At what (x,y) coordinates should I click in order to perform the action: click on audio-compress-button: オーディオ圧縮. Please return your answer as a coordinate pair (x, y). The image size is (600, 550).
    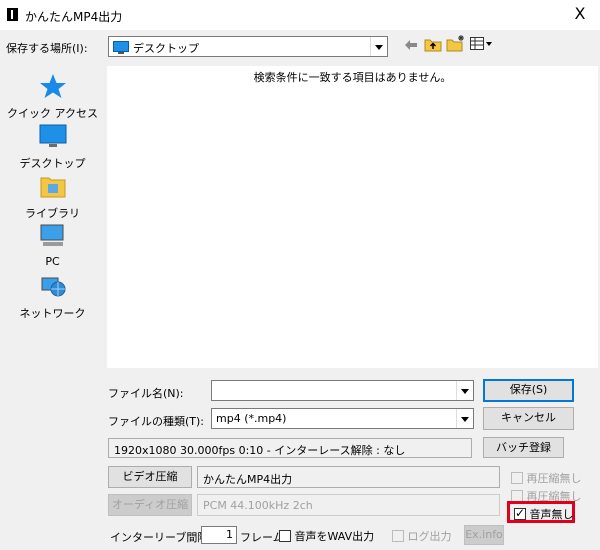
    Looking at the image, I should click on (150, 505).